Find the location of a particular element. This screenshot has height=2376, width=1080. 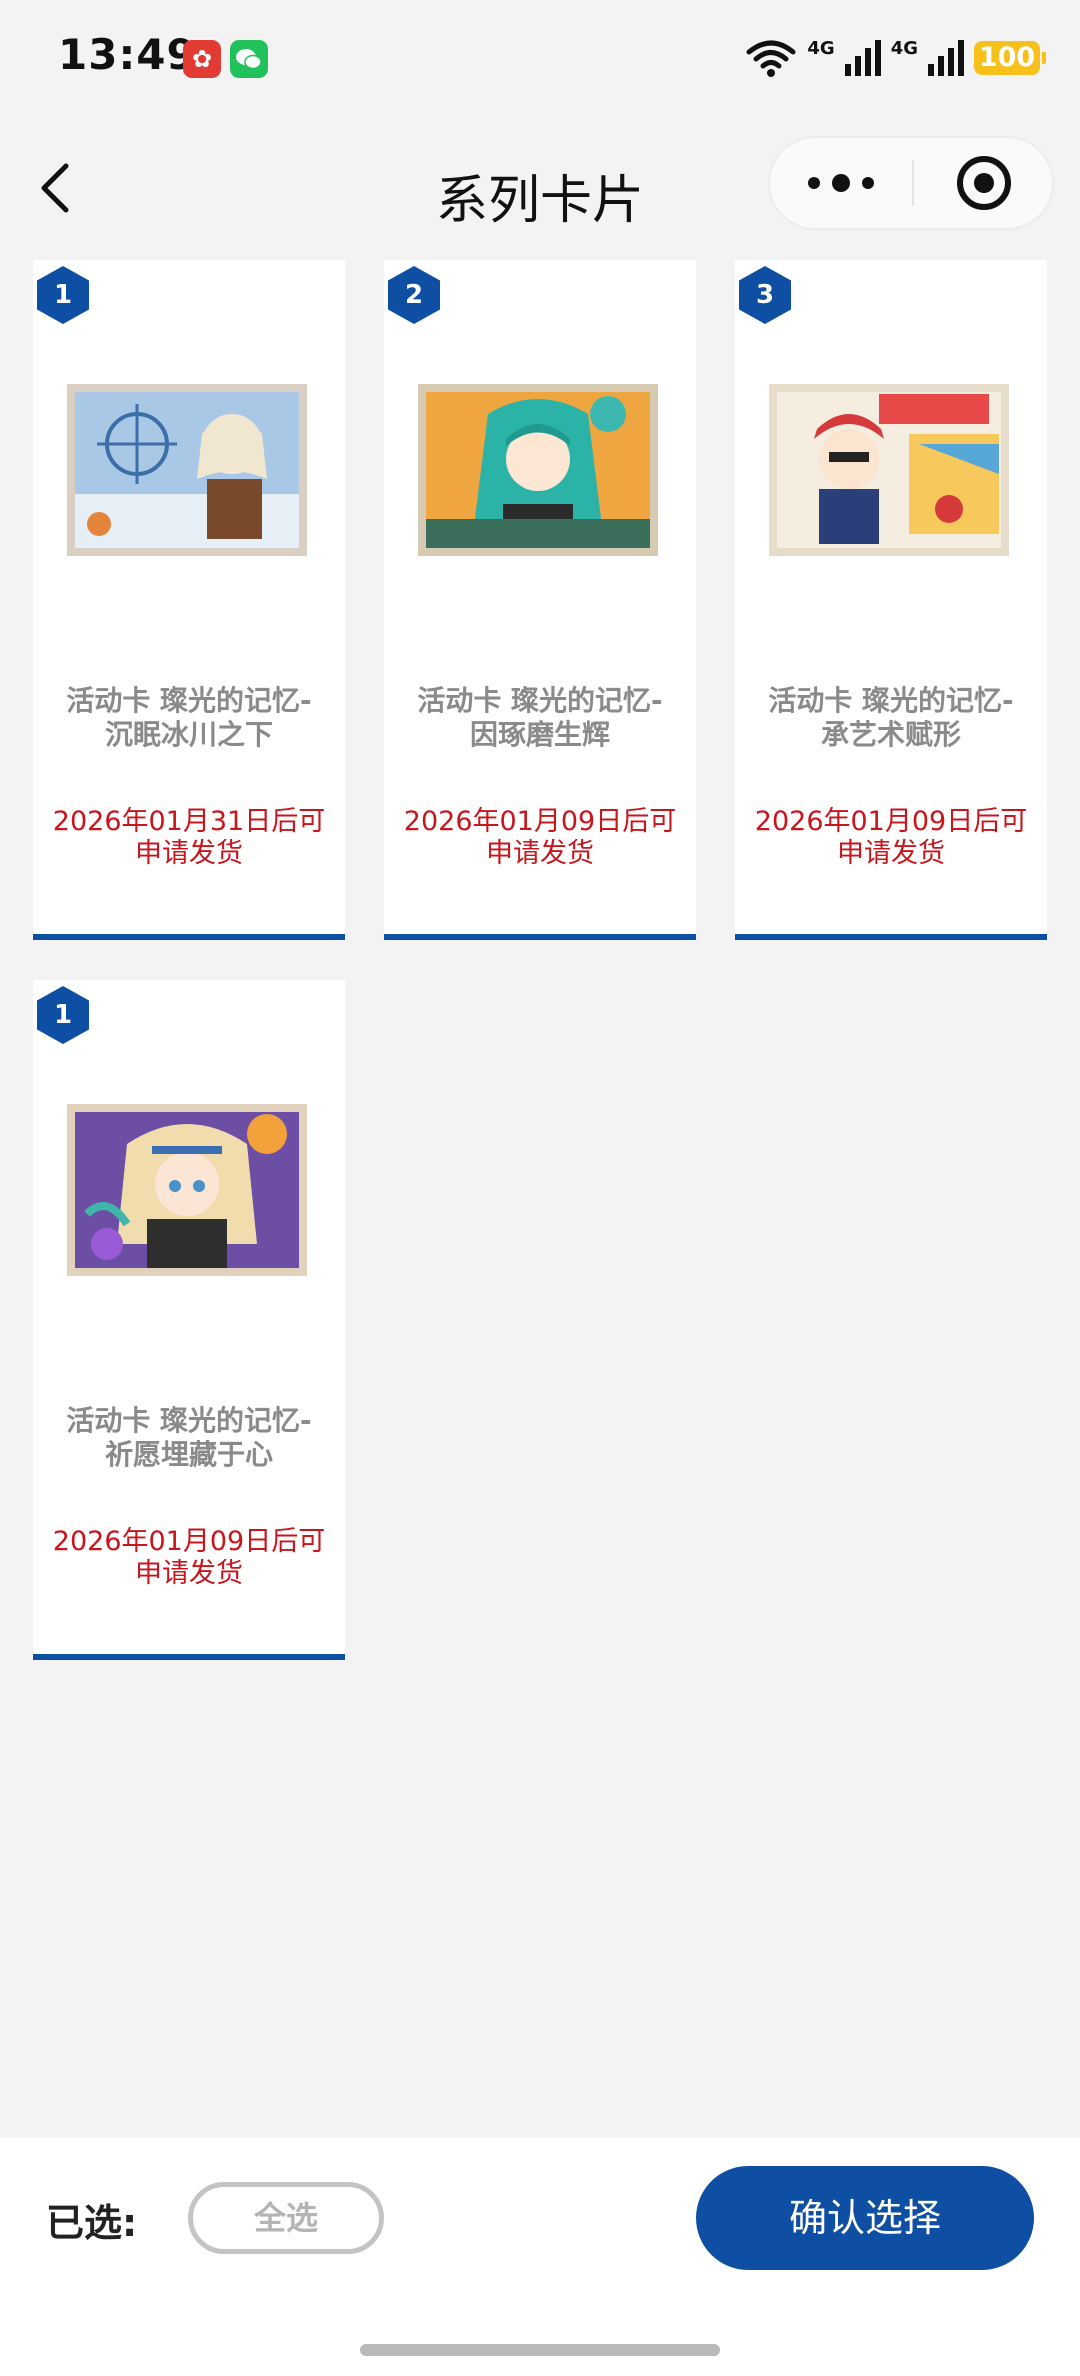

close-circle-icon is located at coordinates (984, 183).